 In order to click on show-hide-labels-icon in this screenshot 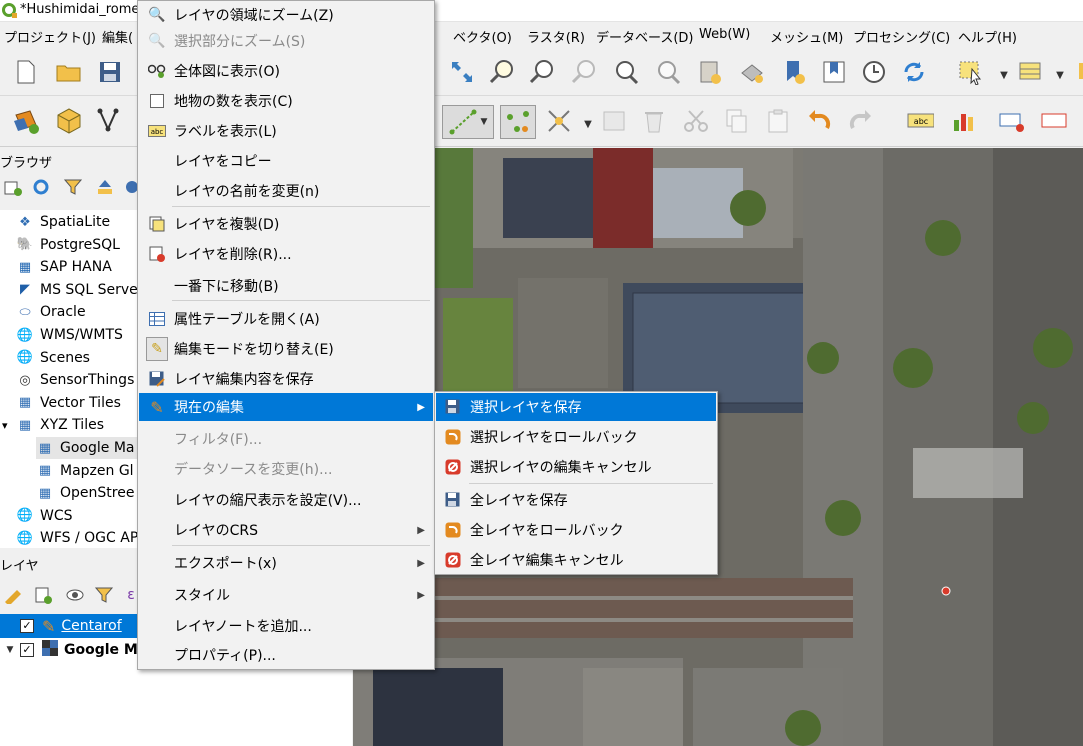, I will do `click(1054, 121)`.